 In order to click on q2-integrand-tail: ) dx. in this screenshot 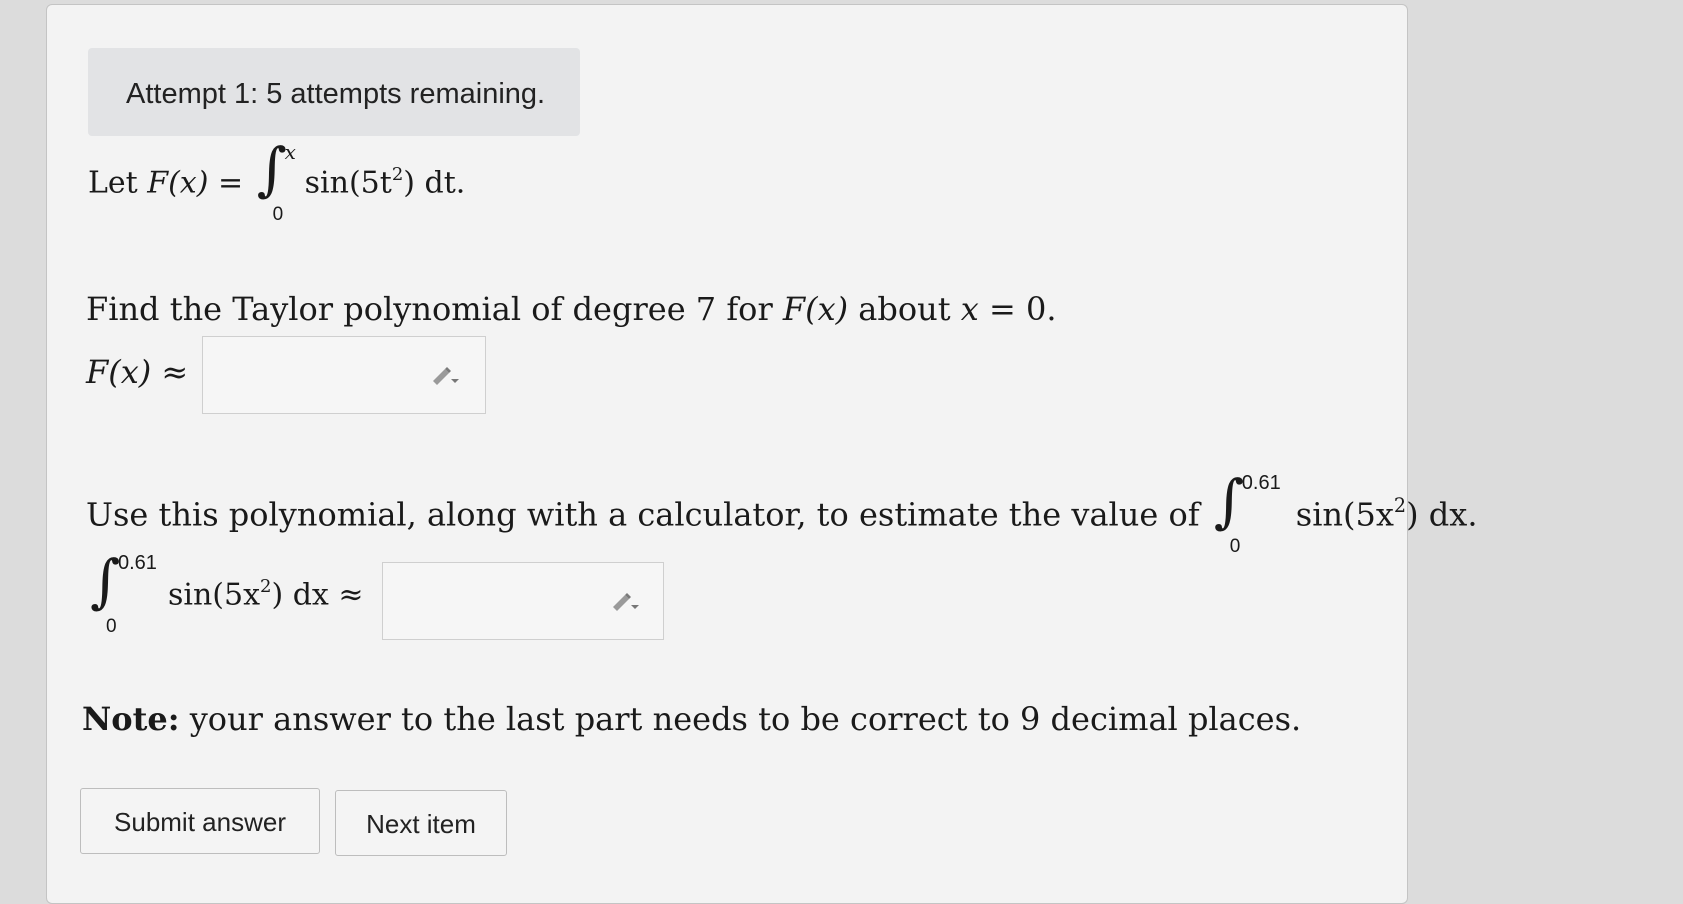, I will do `click(1442, 514)`.